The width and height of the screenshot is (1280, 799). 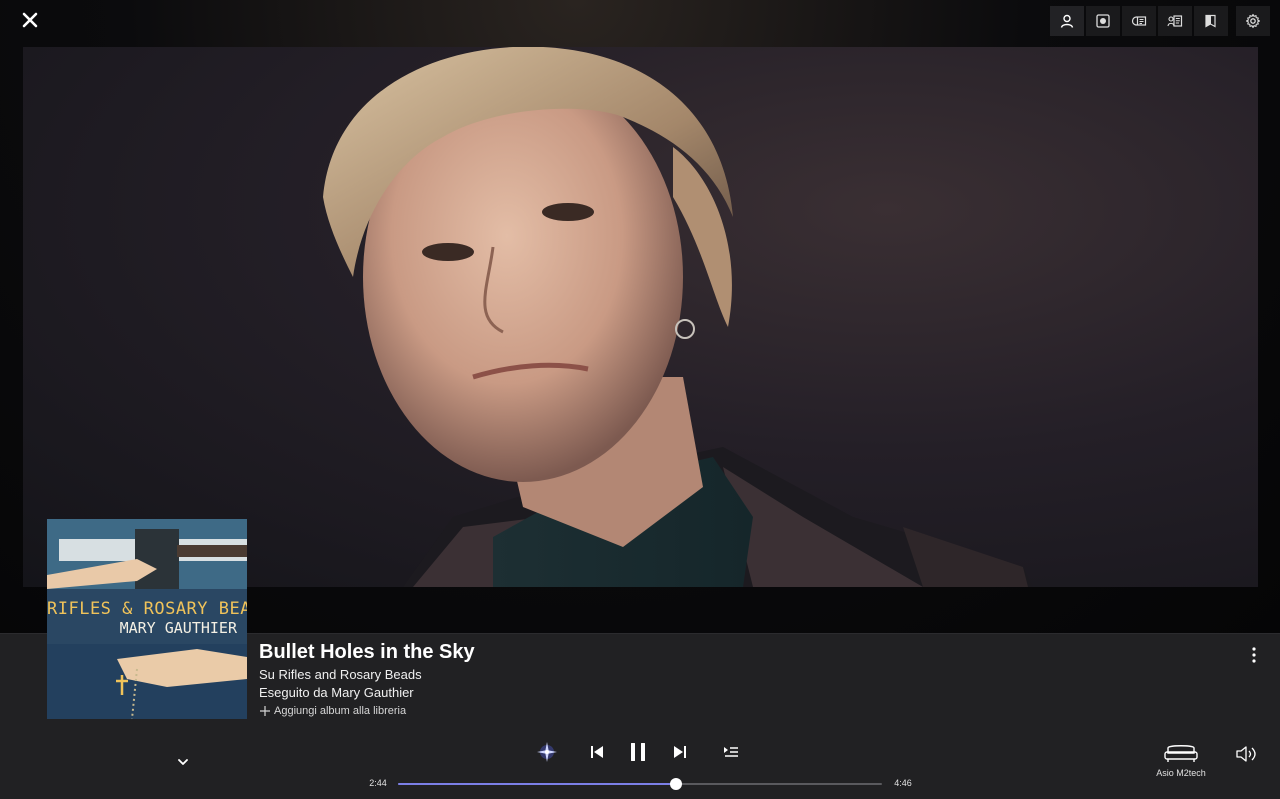 I want to click on skip-forward-icon, so click(x=680, y=752).